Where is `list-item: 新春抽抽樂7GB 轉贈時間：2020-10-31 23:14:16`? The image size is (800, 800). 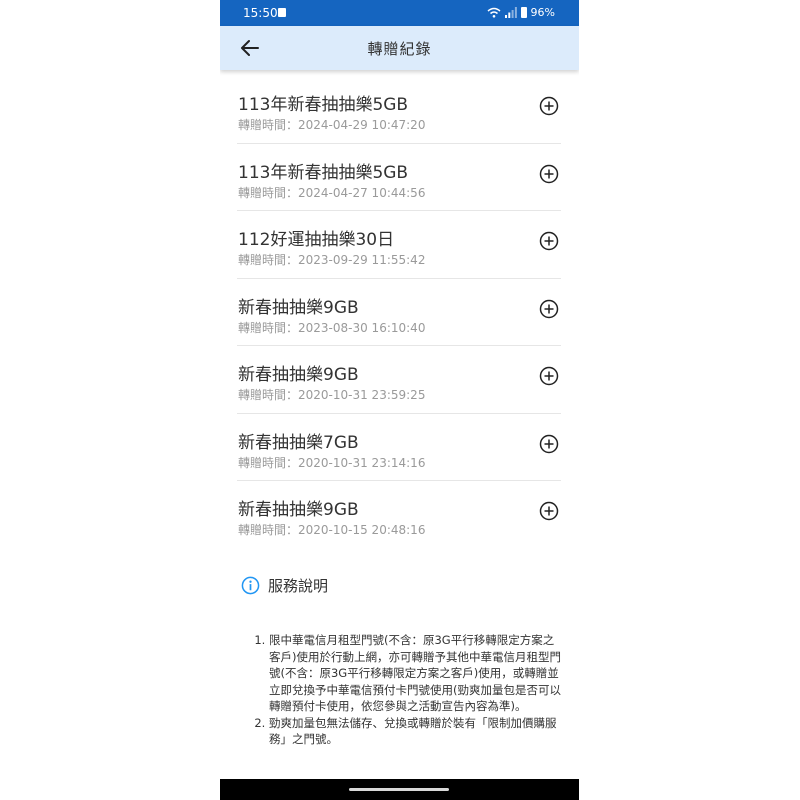
list-item: 新春抽抽樂7GB 轉贈時間：2020-10-31 23:14:16 is located at coordinates (399, 447).